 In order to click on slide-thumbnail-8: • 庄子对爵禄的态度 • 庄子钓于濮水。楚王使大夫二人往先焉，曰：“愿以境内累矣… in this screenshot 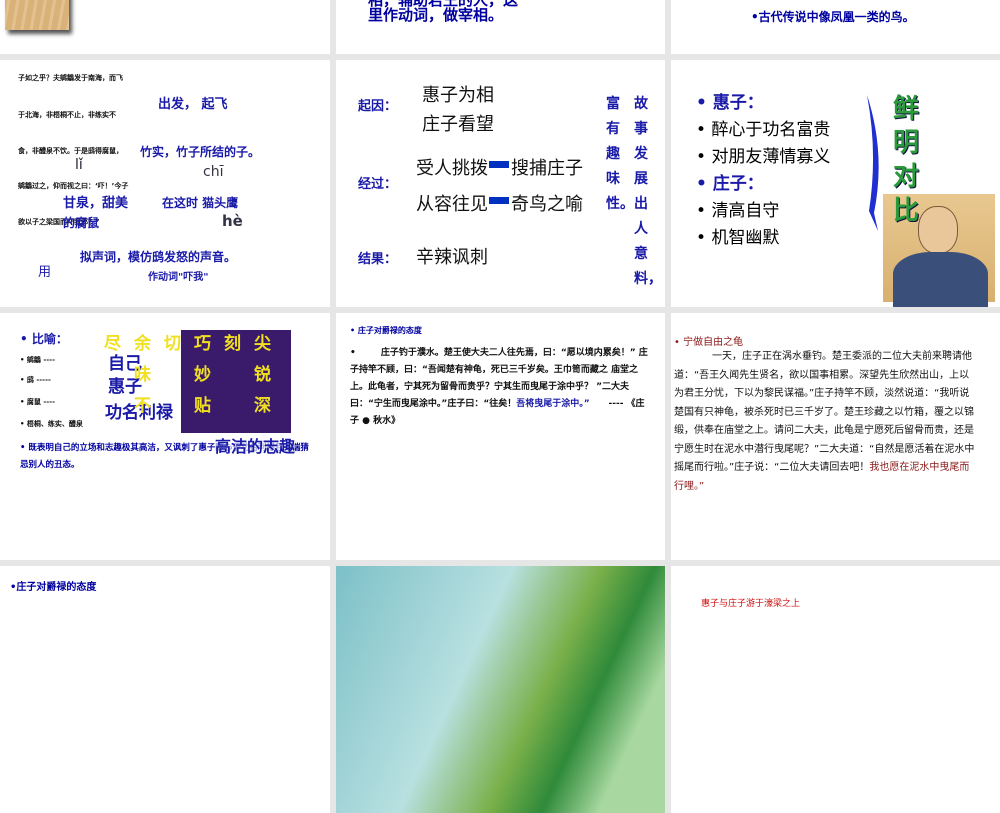, I will do `click(500, 436)`.